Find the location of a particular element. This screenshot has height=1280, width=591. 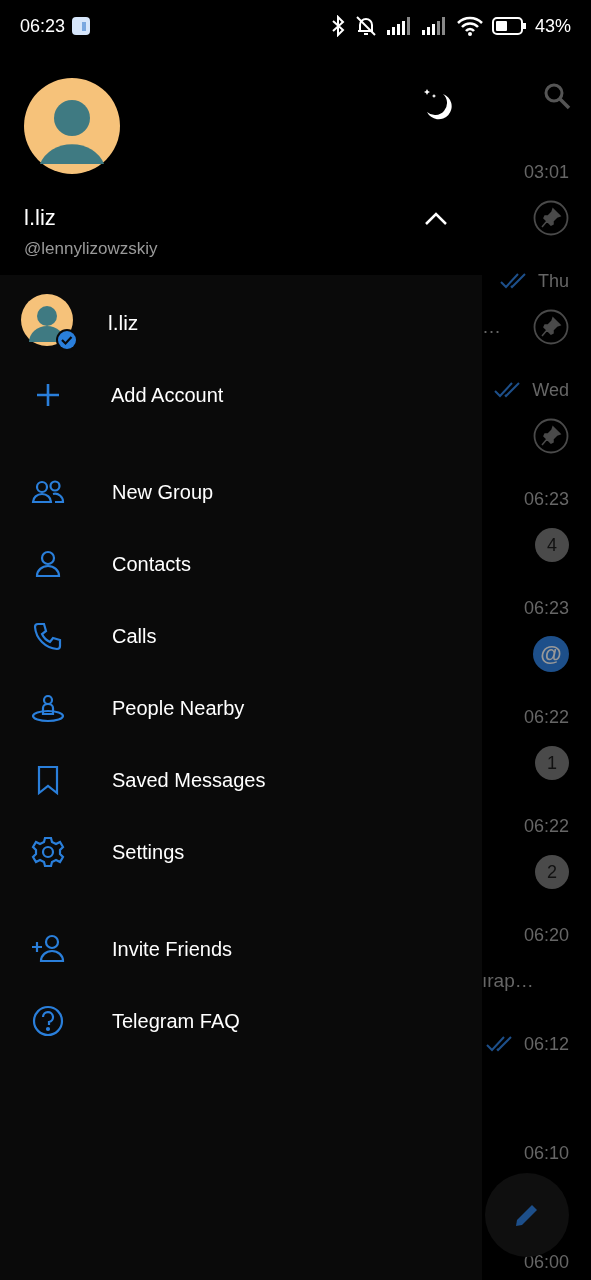

search-icon is located at coordinates (557, 96).